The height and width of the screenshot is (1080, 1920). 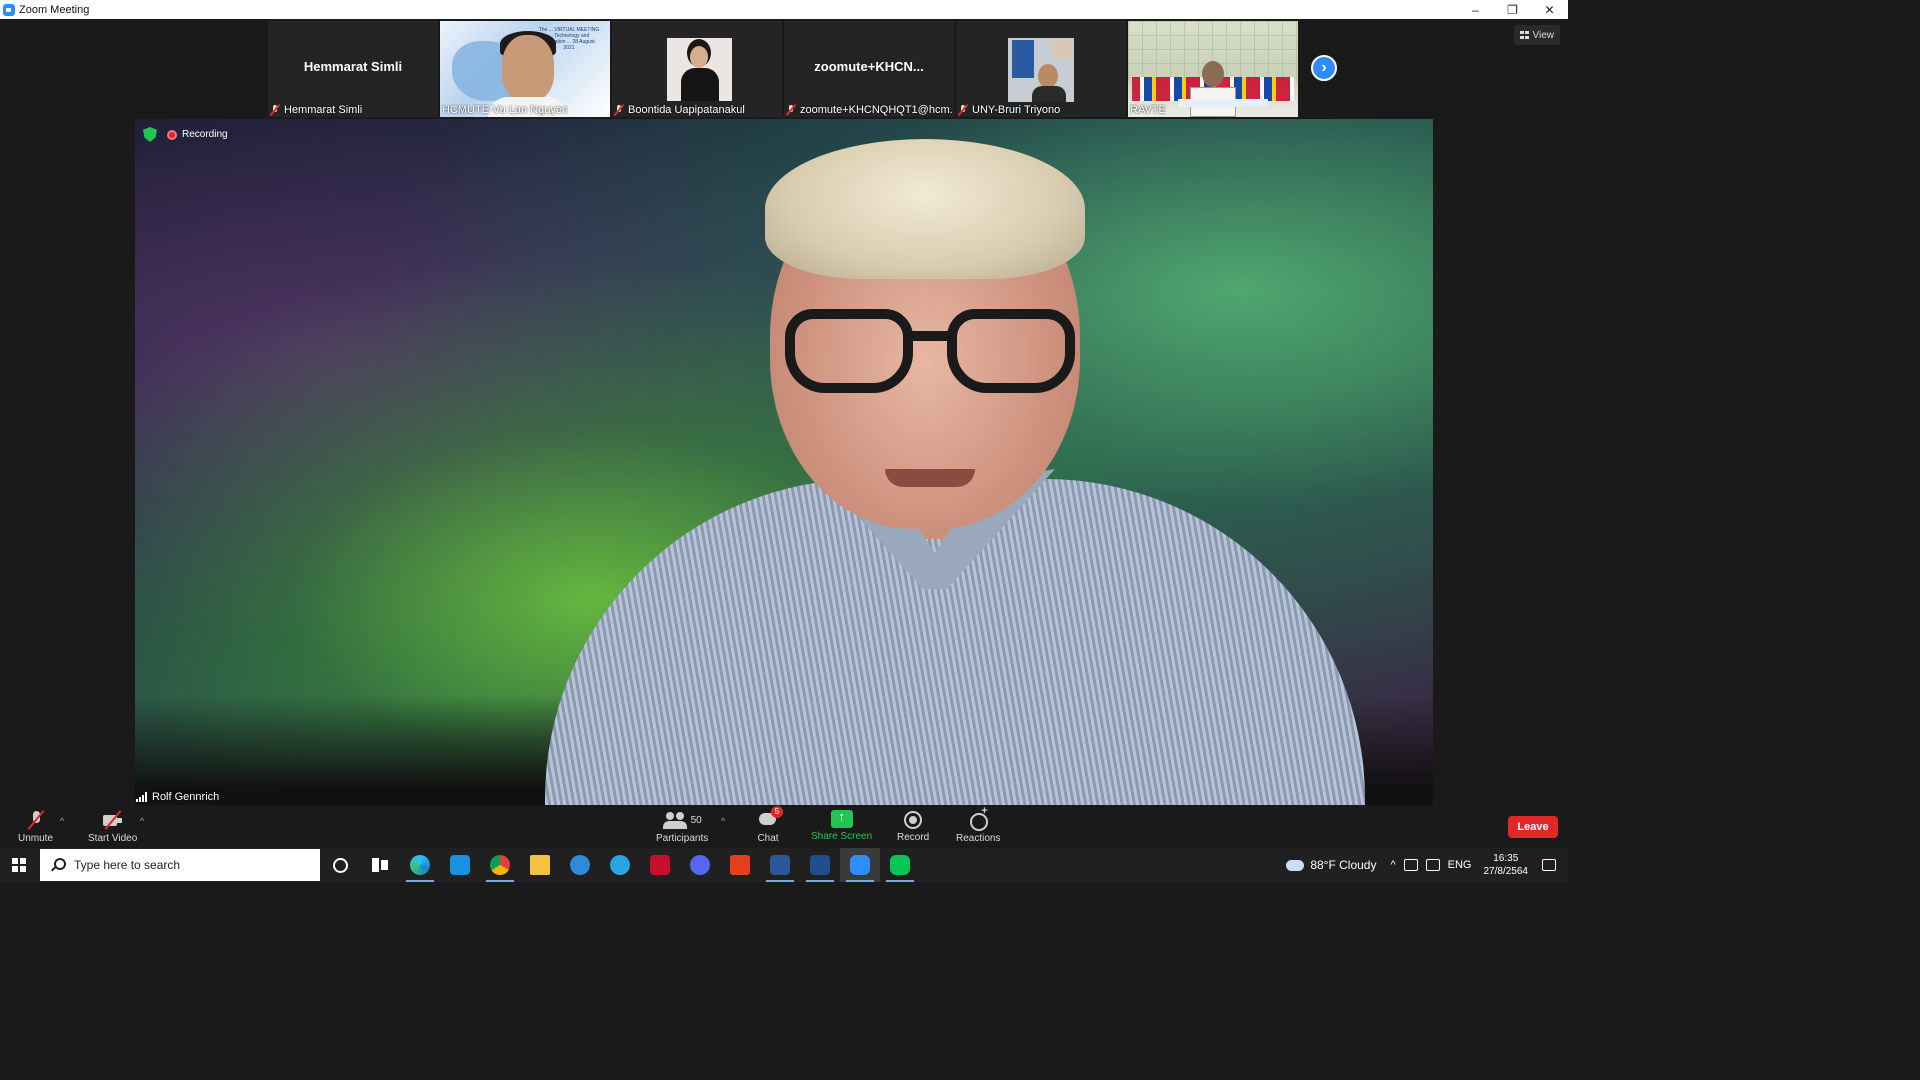 I want to click on windows-logo-icon, so click(x=19, y=865).